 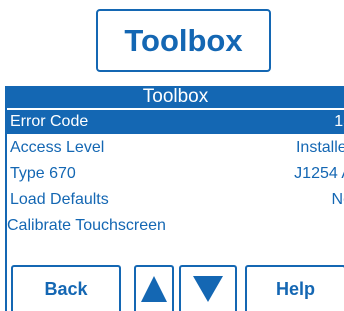 What do you see at coordinates (49, 121) in the screenshot?
I see `menu-row-label: Error Code` at bounding box center [49, 121].